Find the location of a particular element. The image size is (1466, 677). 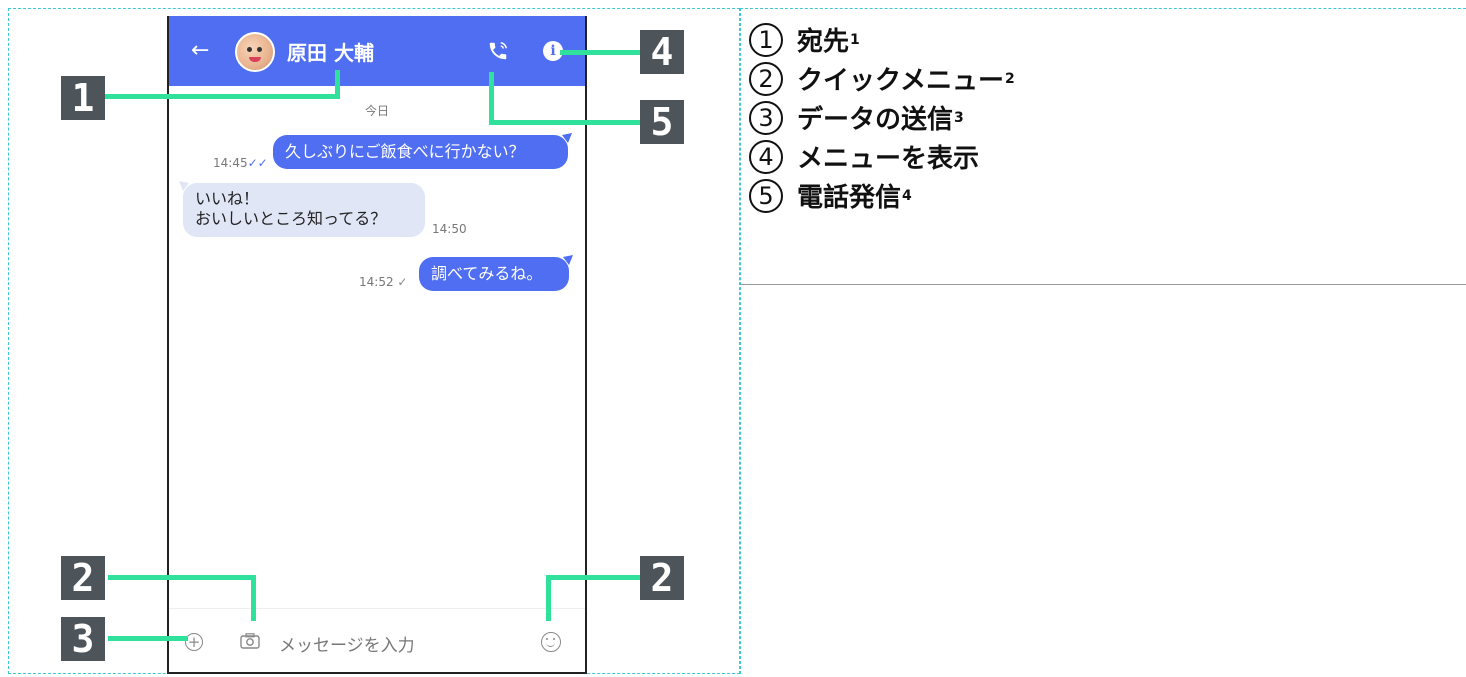

legend-item: 2 クイックメニュー 2 is located at coordinates (882, 78).